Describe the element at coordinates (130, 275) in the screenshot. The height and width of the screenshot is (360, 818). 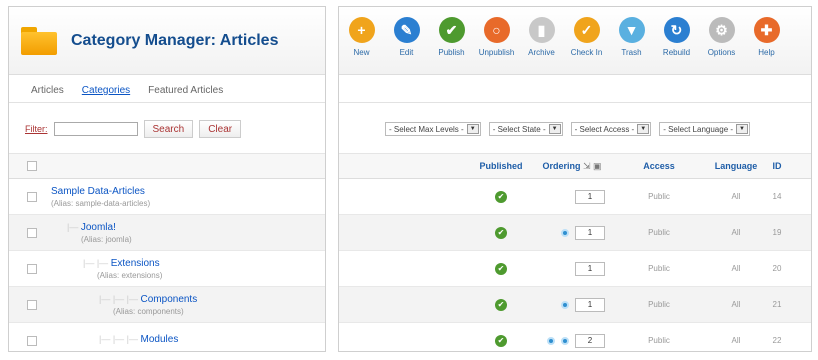
I see `category-alias: (Alias: extensions)` at that location.